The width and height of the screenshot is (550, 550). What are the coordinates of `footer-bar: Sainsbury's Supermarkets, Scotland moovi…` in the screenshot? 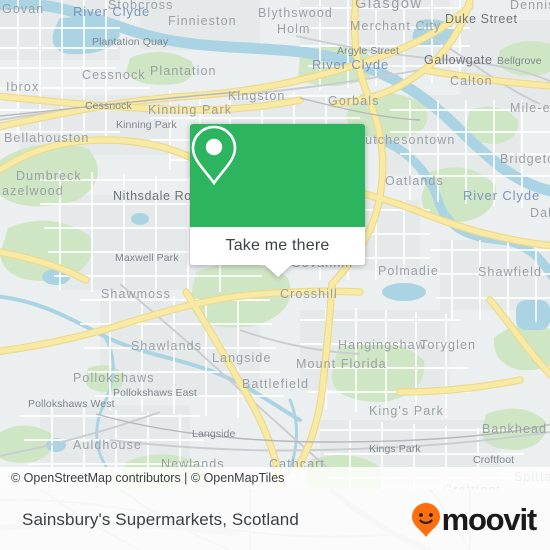 It's located at (275, 519).